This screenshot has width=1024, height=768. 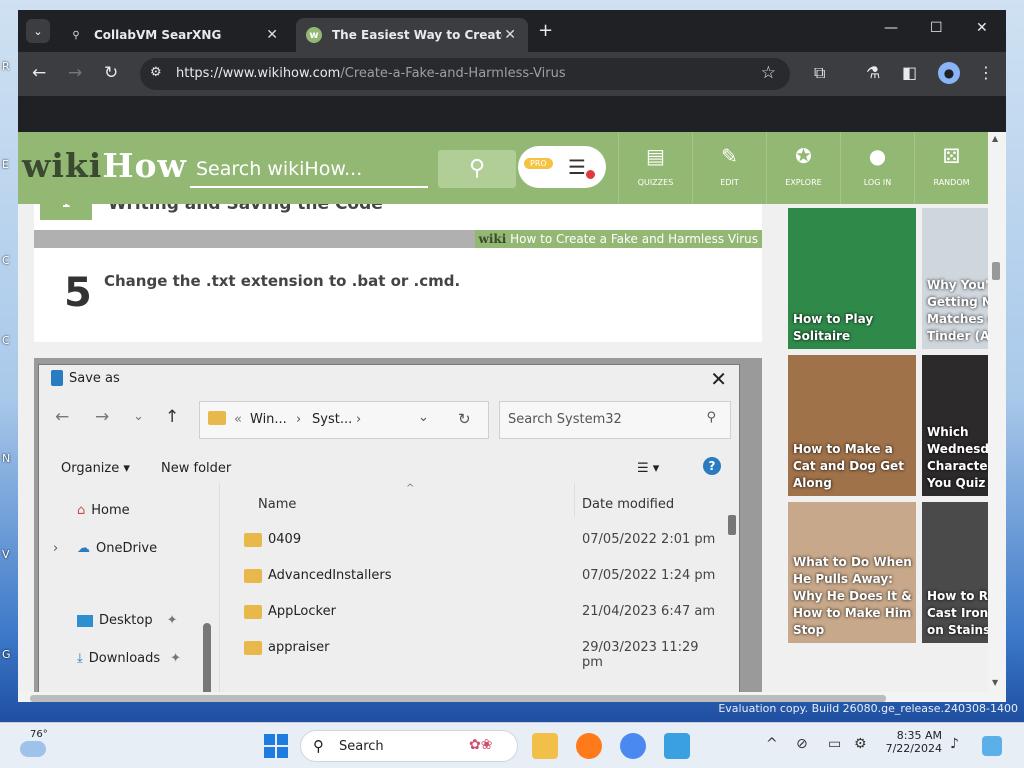 I want to click on new-tab-plus-icon: +, so click(x=545, y=30).